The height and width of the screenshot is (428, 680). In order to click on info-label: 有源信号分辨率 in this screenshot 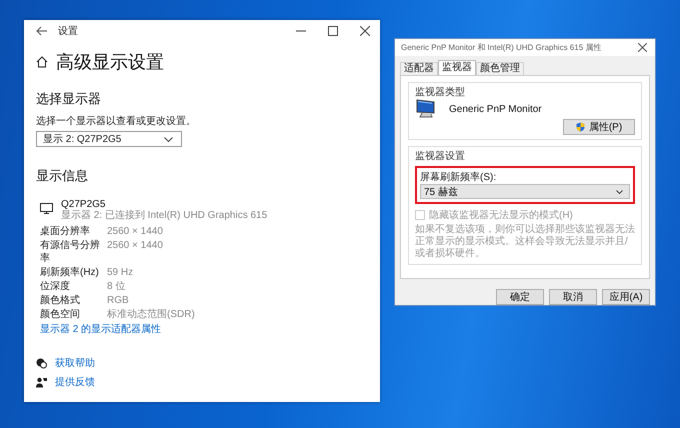, I will do `click(70, 252)`.